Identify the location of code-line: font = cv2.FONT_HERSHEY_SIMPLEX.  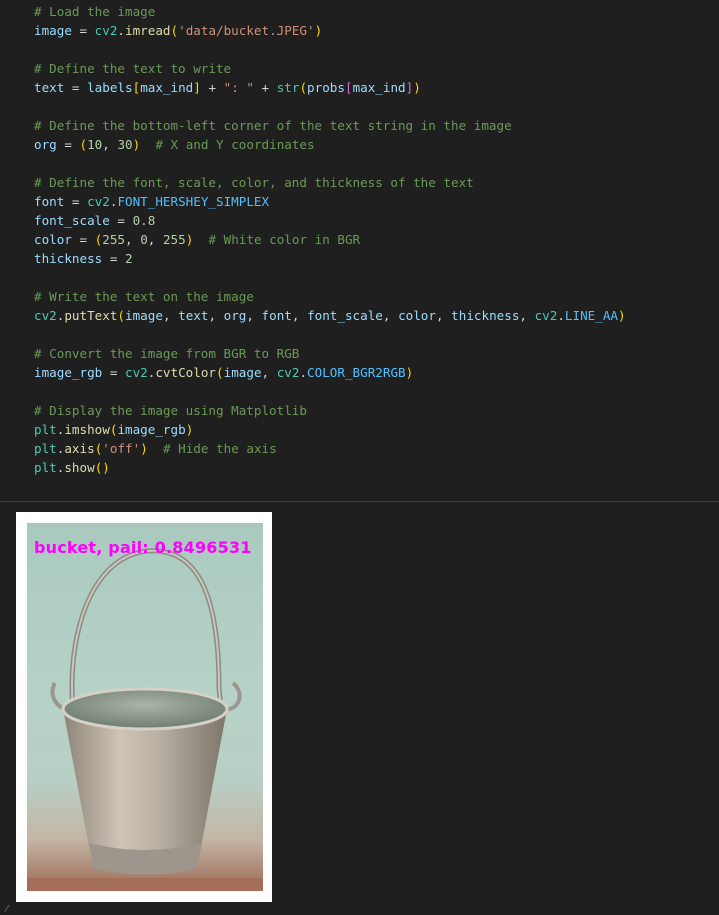
(330, 201).